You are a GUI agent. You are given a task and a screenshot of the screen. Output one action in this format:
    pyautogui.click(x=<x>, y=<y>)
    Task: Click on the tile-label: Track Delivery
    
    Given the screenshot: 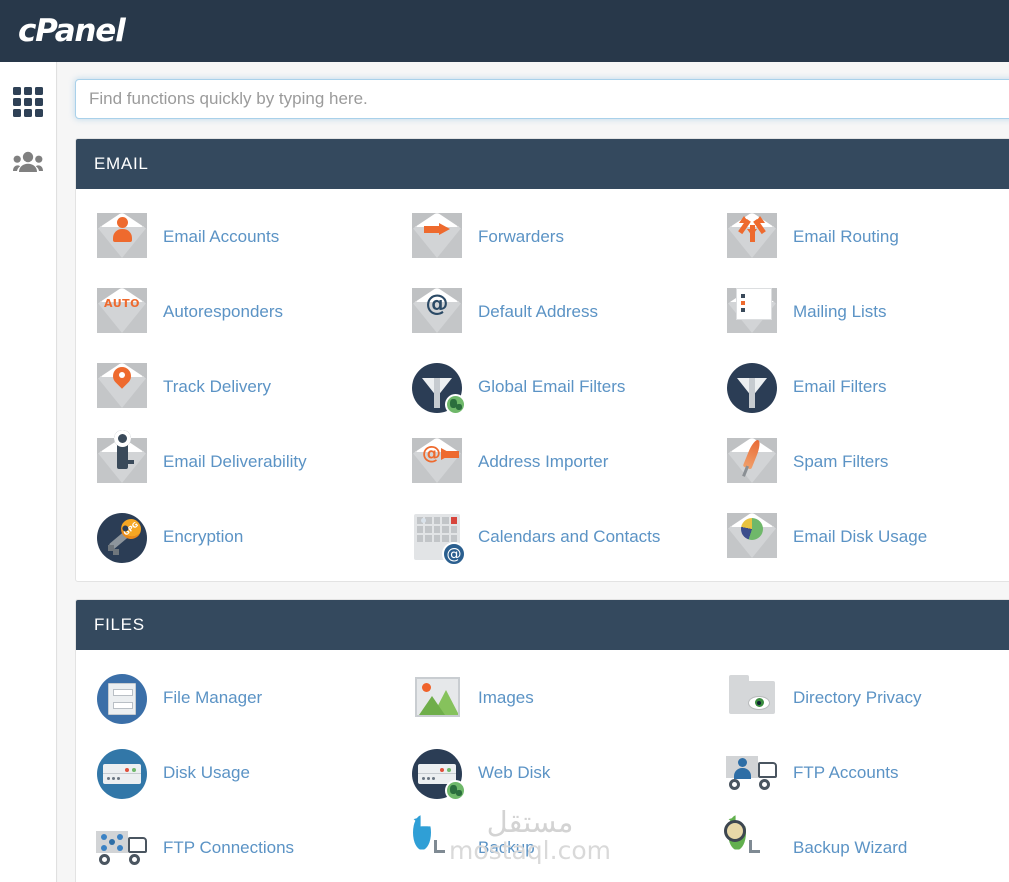 What is the action you would take?
    pyautogui.click(x=217, y=386)
    